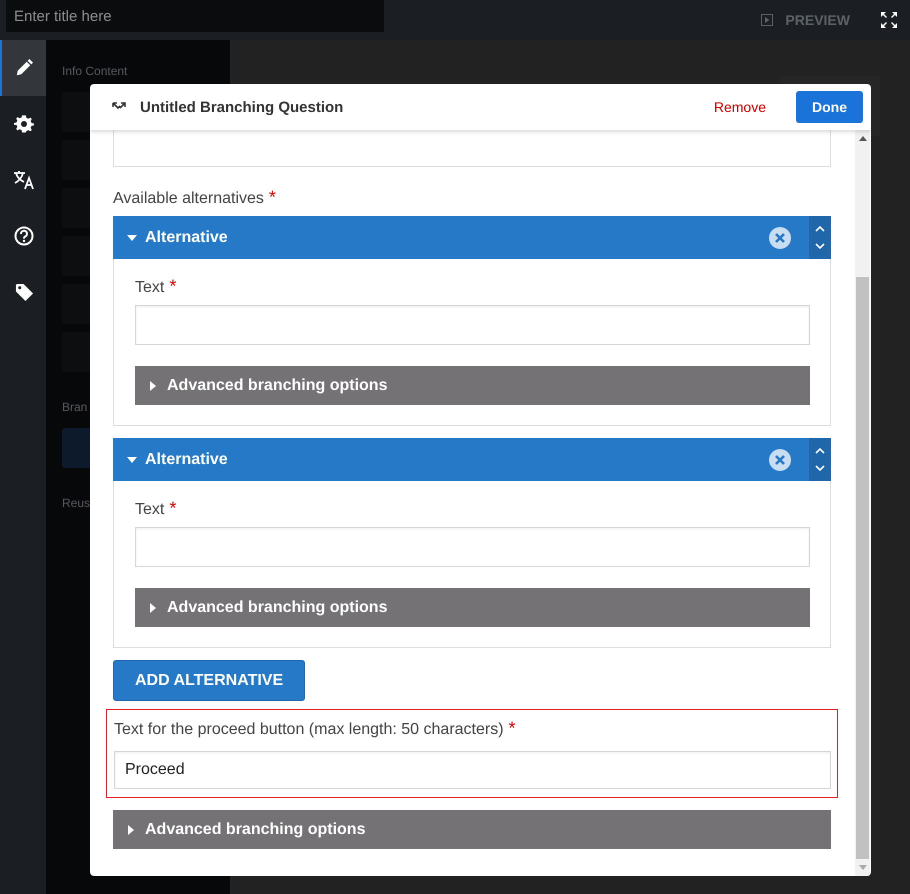 The height and width of the screenshot is (894, 910). I want to click on section-heading: Reus, so click(76, 503).